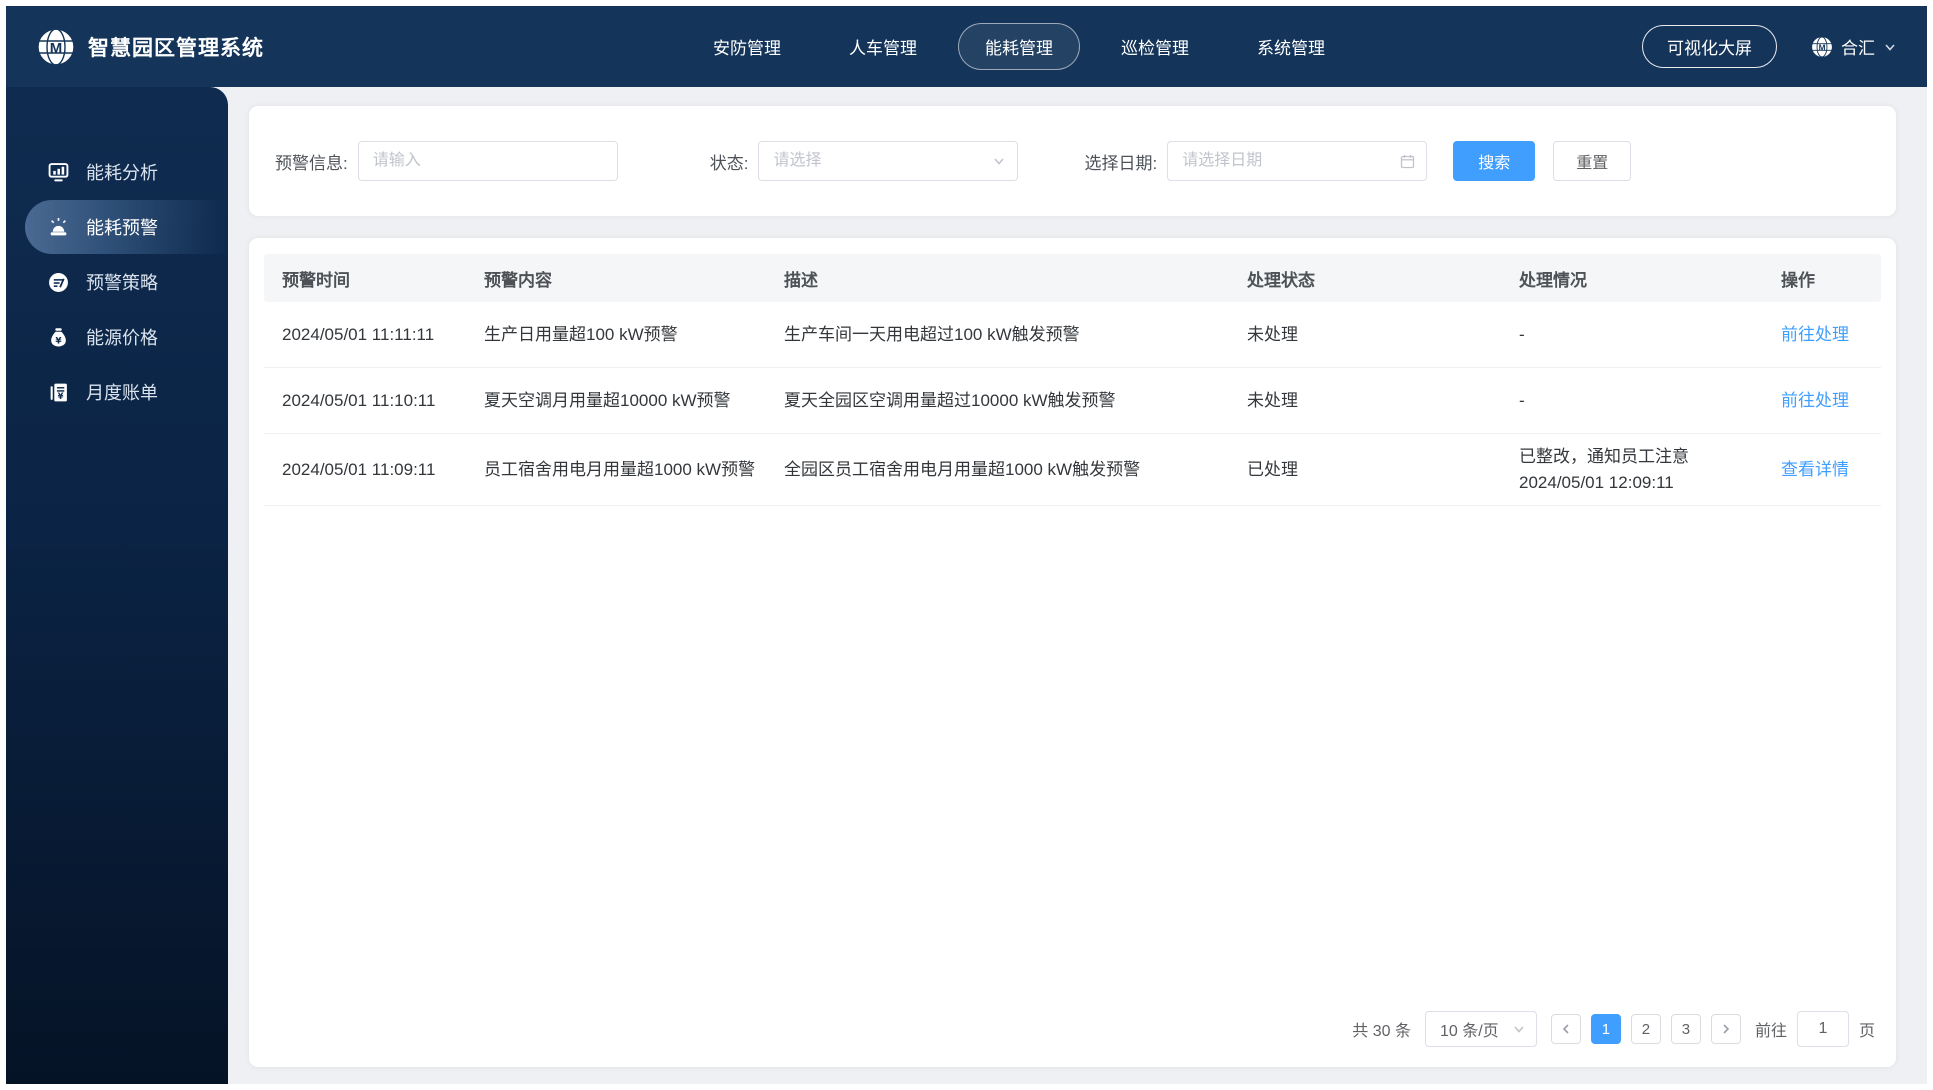 The width and height of the screenshot is (1933, 1090). I want to click on nav-item-inspection: 巡检管理, so click(1155, 46).